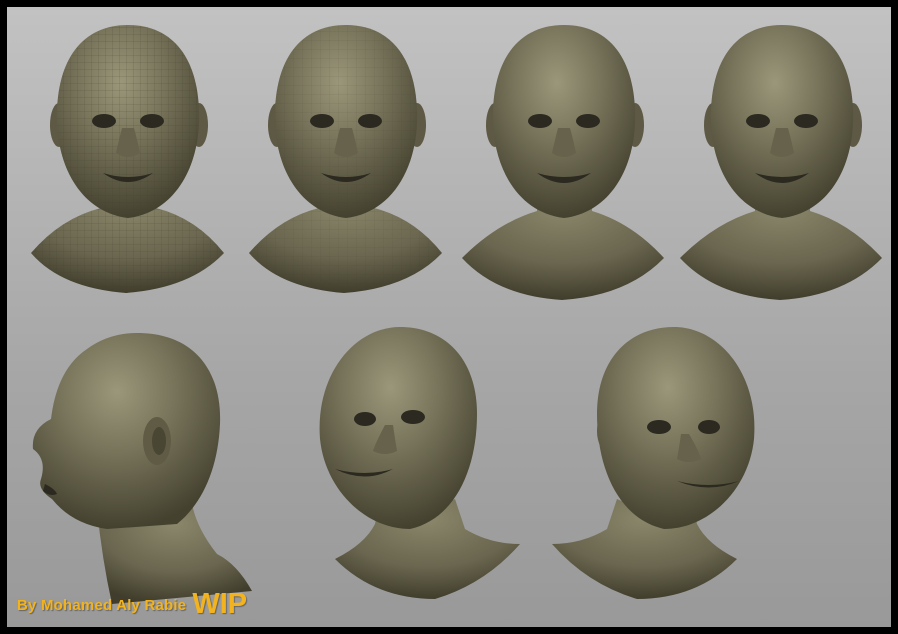  I want to click on head-side-profile, so click(142, 468).